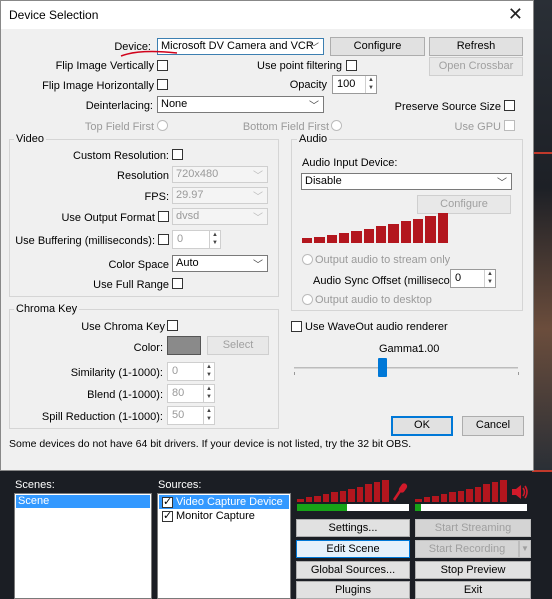 The width and height of the screenshot is (552, 599). I want to click on buffering-stepper: 0 ▲ ▼, so click(196, 239).